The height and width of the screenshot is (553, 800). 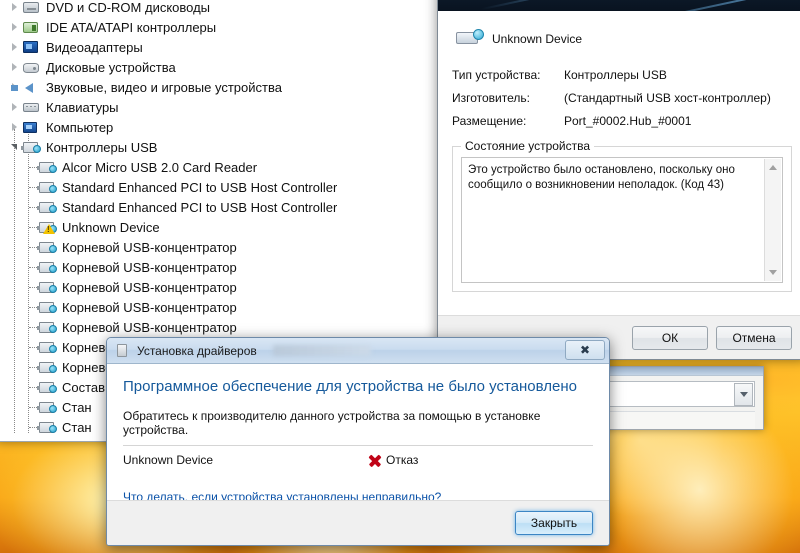 I want to click on status-scrollbar, so click(x=772, y=220).